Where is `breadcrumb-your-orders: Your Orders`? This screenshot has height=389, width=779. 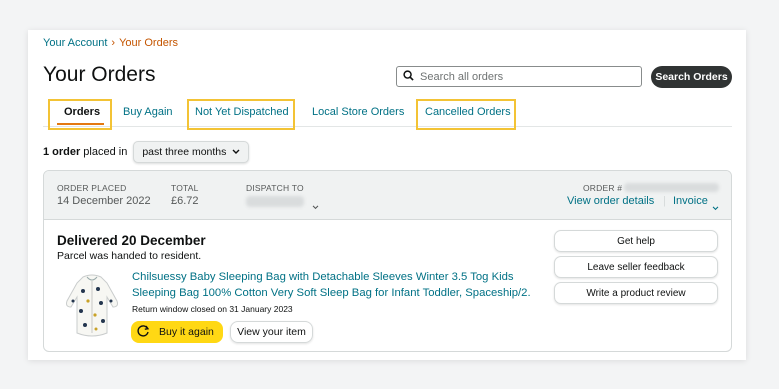
breadcrumb-your-orders: Your Orders is located at coordinates (148, 43).